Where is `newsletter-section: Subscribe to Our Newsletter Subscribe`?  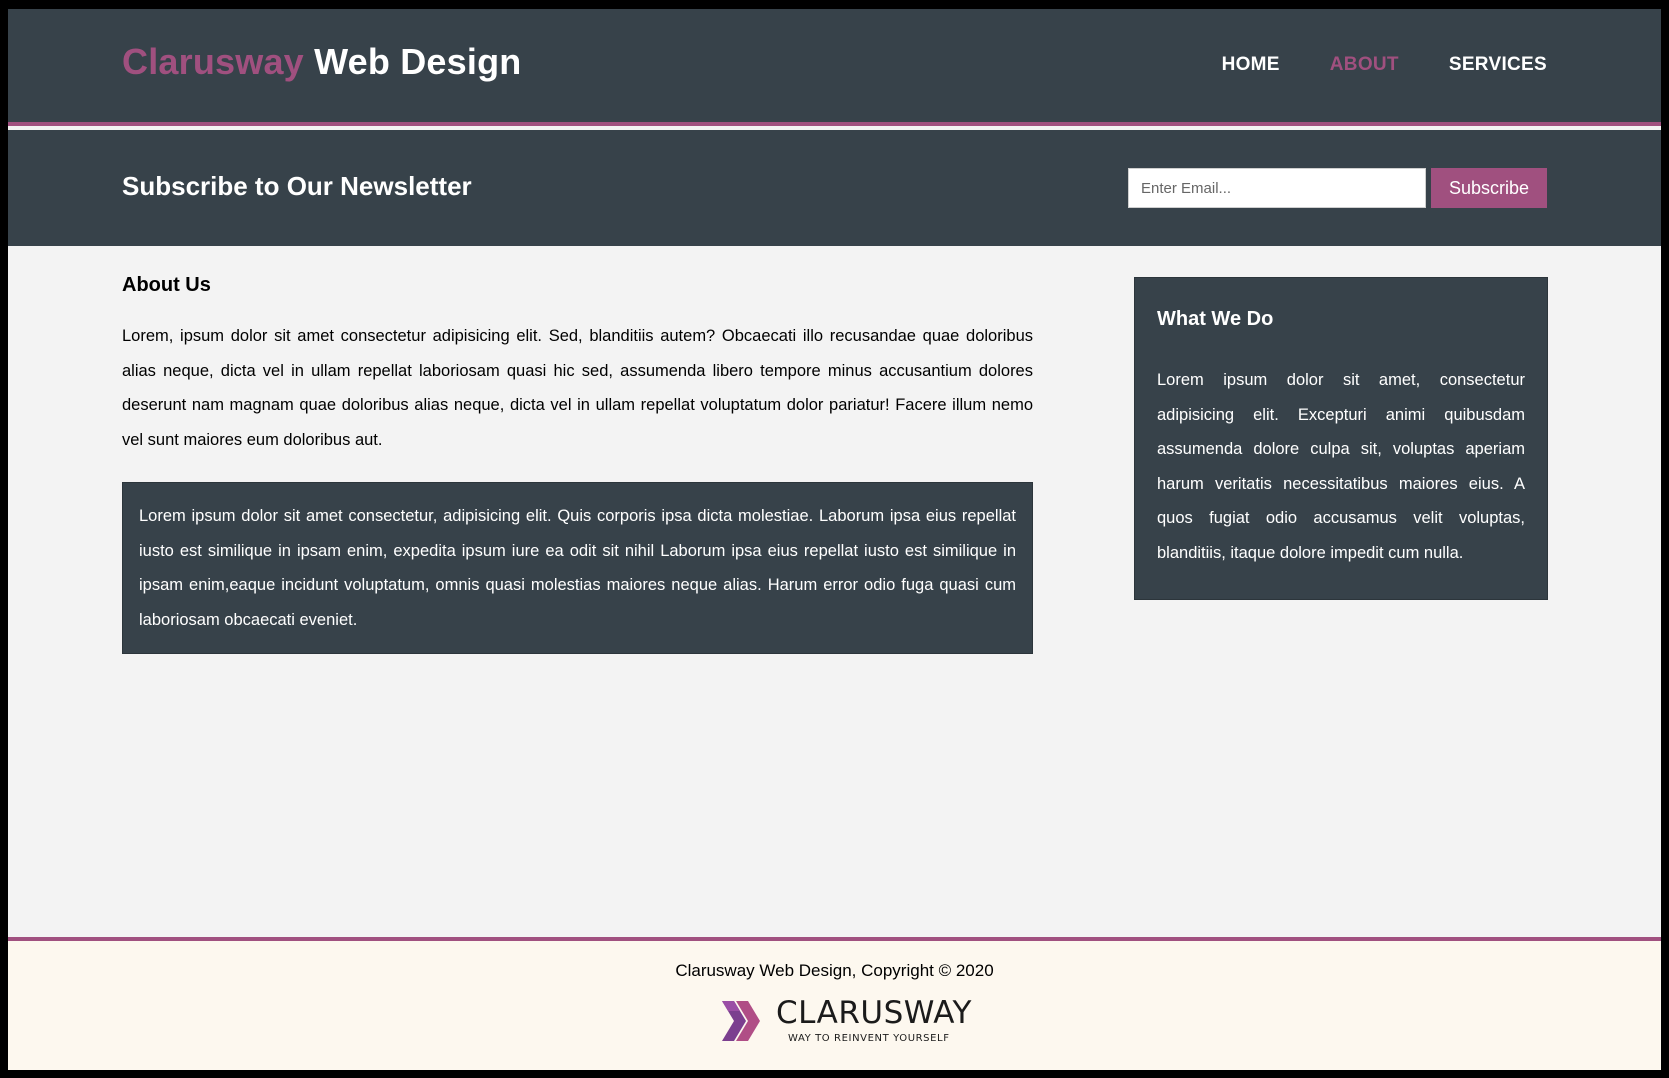
newsletter-section: Subscribe to Our Newsletter Subscribe is located at coordinates (834, 188).